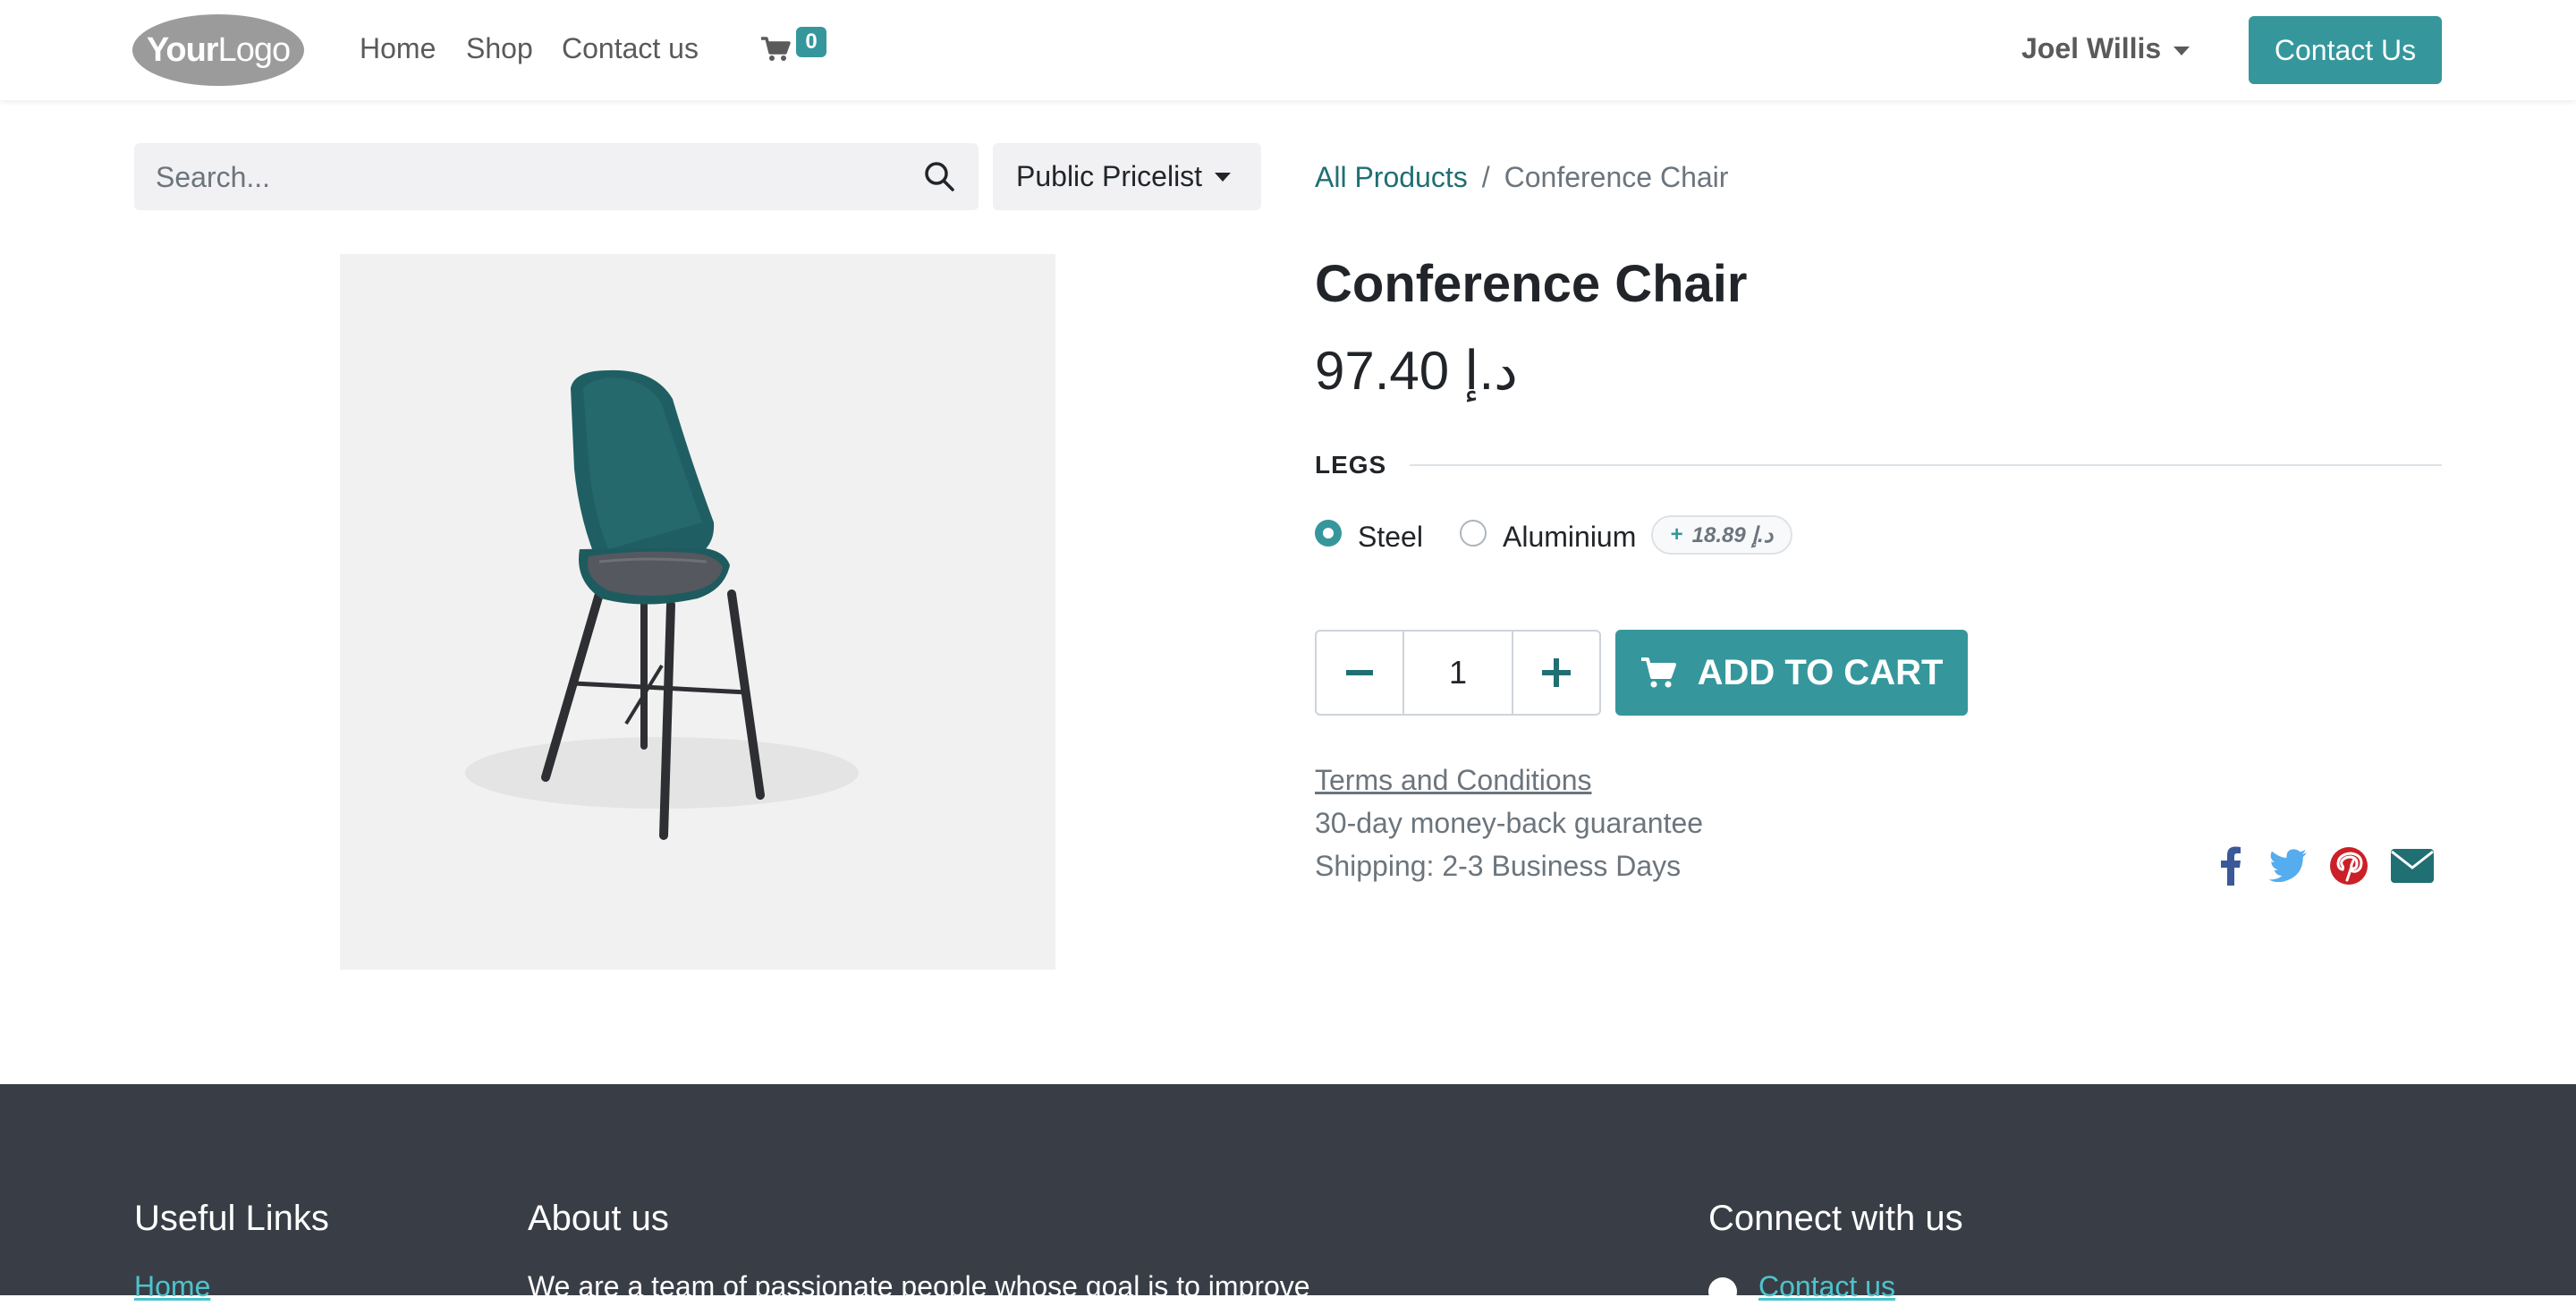 This screenshot has height=1306, width=2576. What do you see at coordinates (1391, 177) in the screenshot?
I see `breadcrumb-all-products: All Products` at bounding box center [1391, 177].